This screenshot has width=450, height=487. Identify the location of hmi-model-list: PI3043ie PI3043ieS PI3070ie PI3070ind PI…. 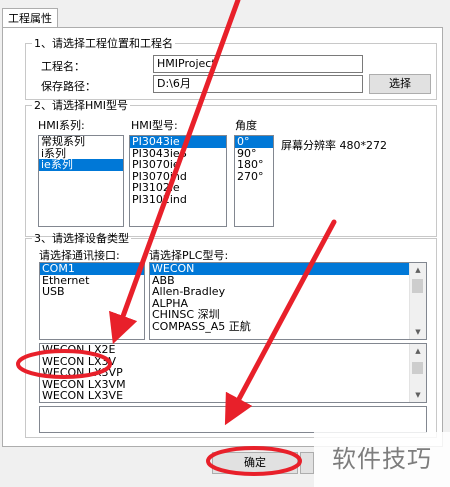
(178, 181).